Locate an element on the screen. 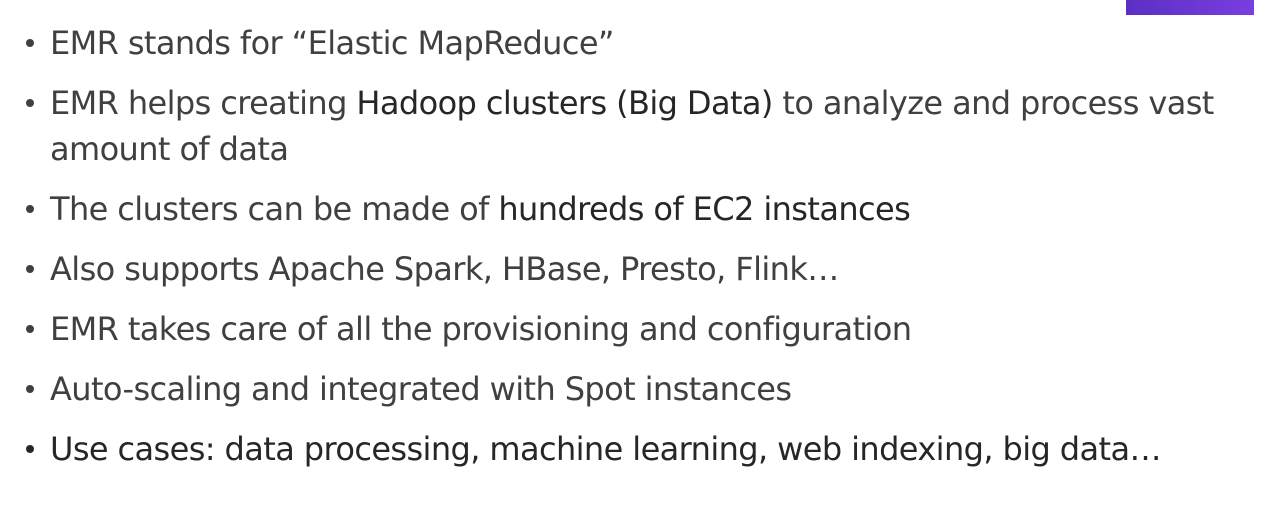 Image resolution: width=1272 pixels, height=507 pixels. bullet-emr-definition: EMR stands for “Elastic MapReduce” is located at coordinates (637, 43).